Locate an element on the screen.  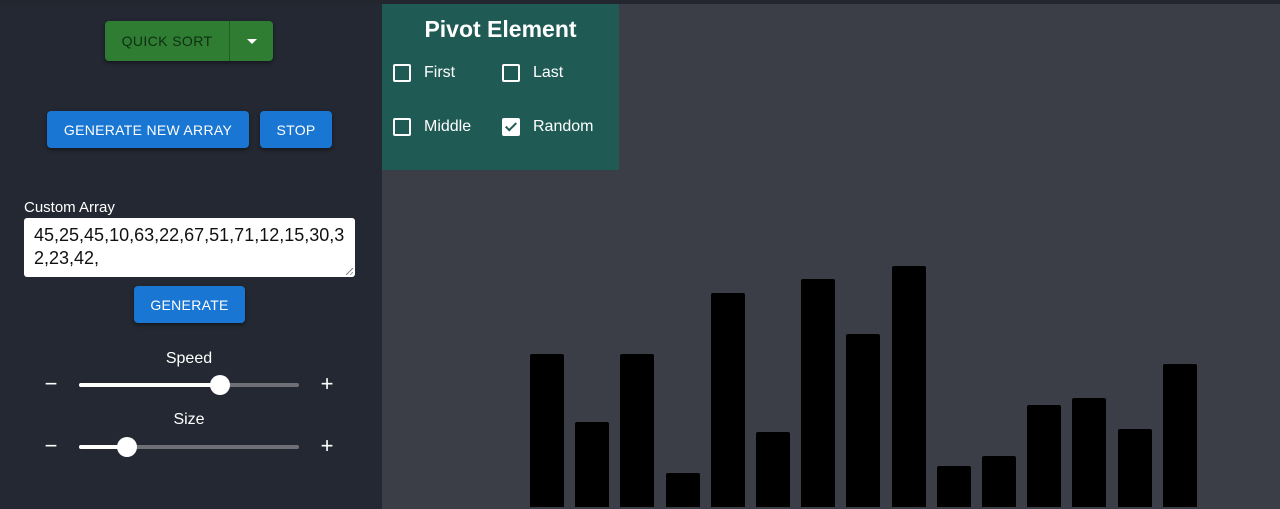
pivot-title: Pivot Element is located at coordinates (500, 29).